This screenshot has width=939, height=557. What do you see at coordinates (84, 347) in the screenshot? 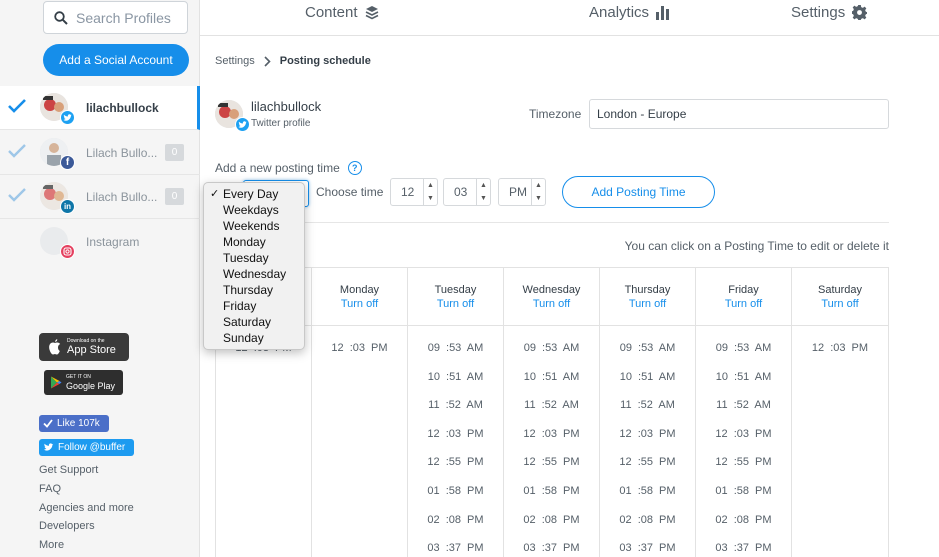
I see `app-store-badge: Download on the App Store` at bounding box center [84, 347].